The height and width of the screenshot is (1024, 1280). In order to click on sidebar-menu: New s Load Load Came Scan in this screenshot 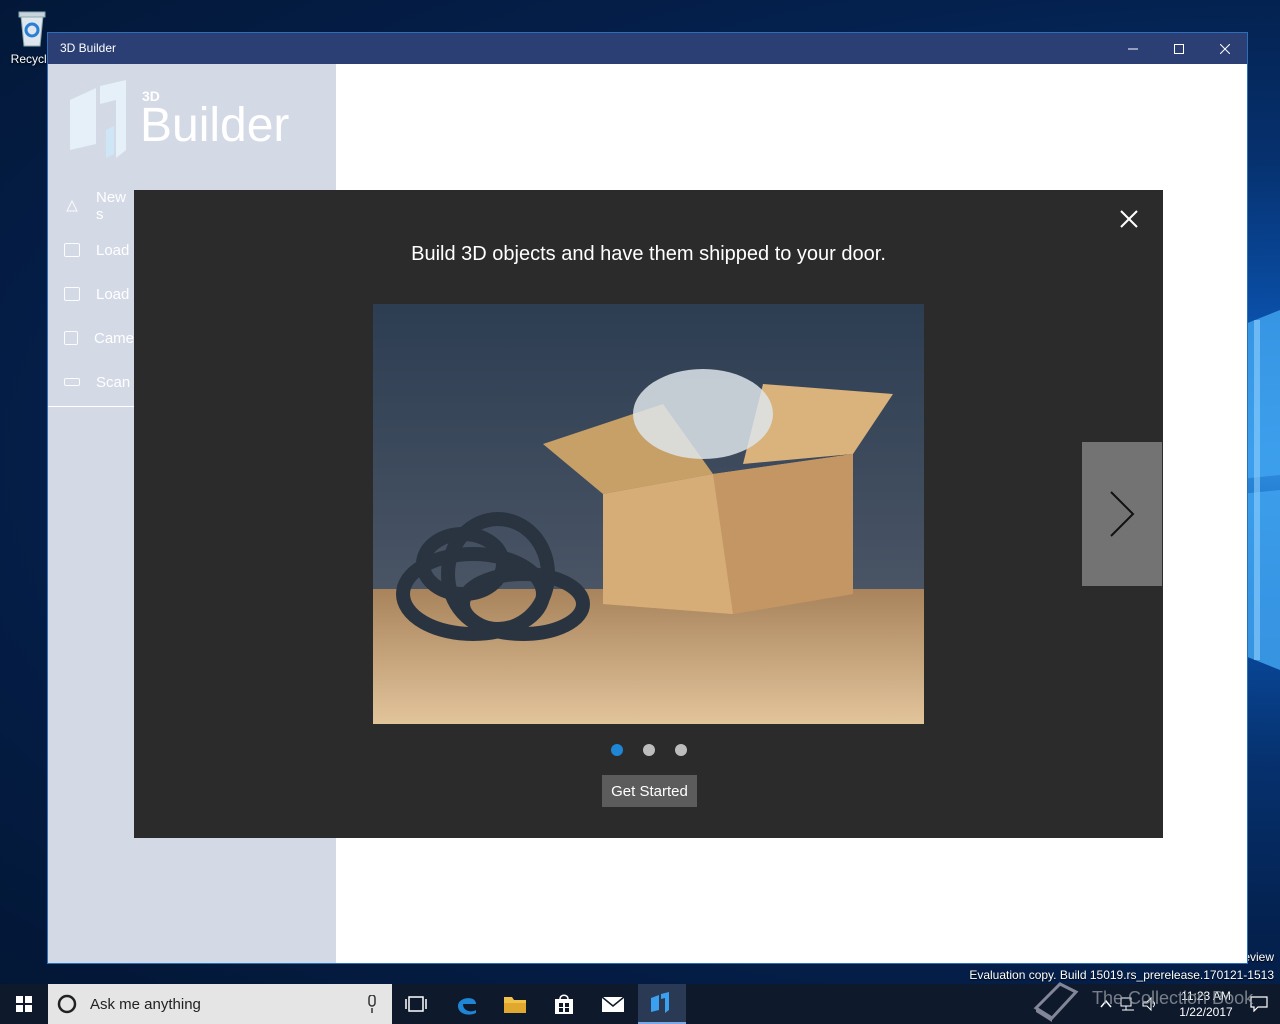, I will do `click(91, 295)`.